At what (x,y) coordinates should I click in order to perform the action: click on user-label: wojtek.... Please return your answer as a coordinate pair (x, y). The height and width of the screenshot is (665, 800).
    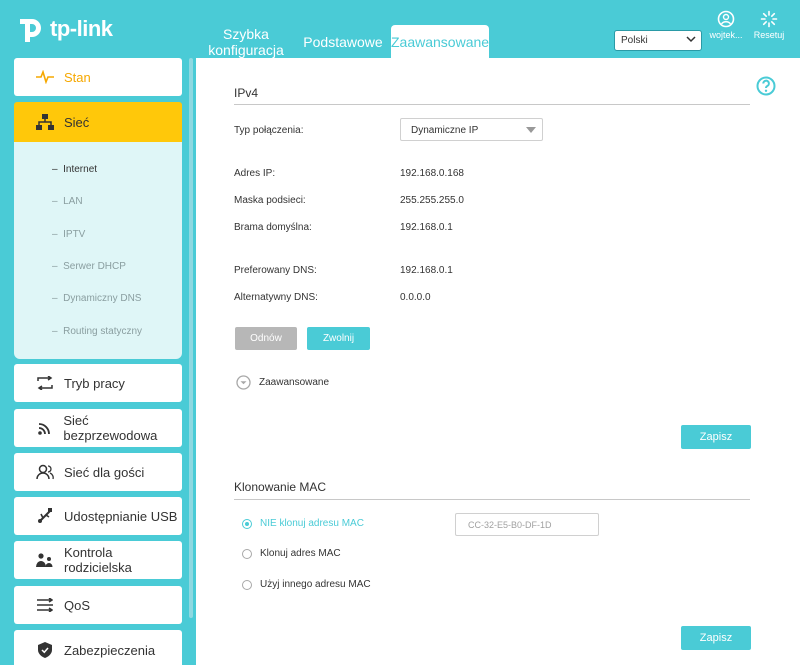
    Looking at the image, I should click on (726, 35).